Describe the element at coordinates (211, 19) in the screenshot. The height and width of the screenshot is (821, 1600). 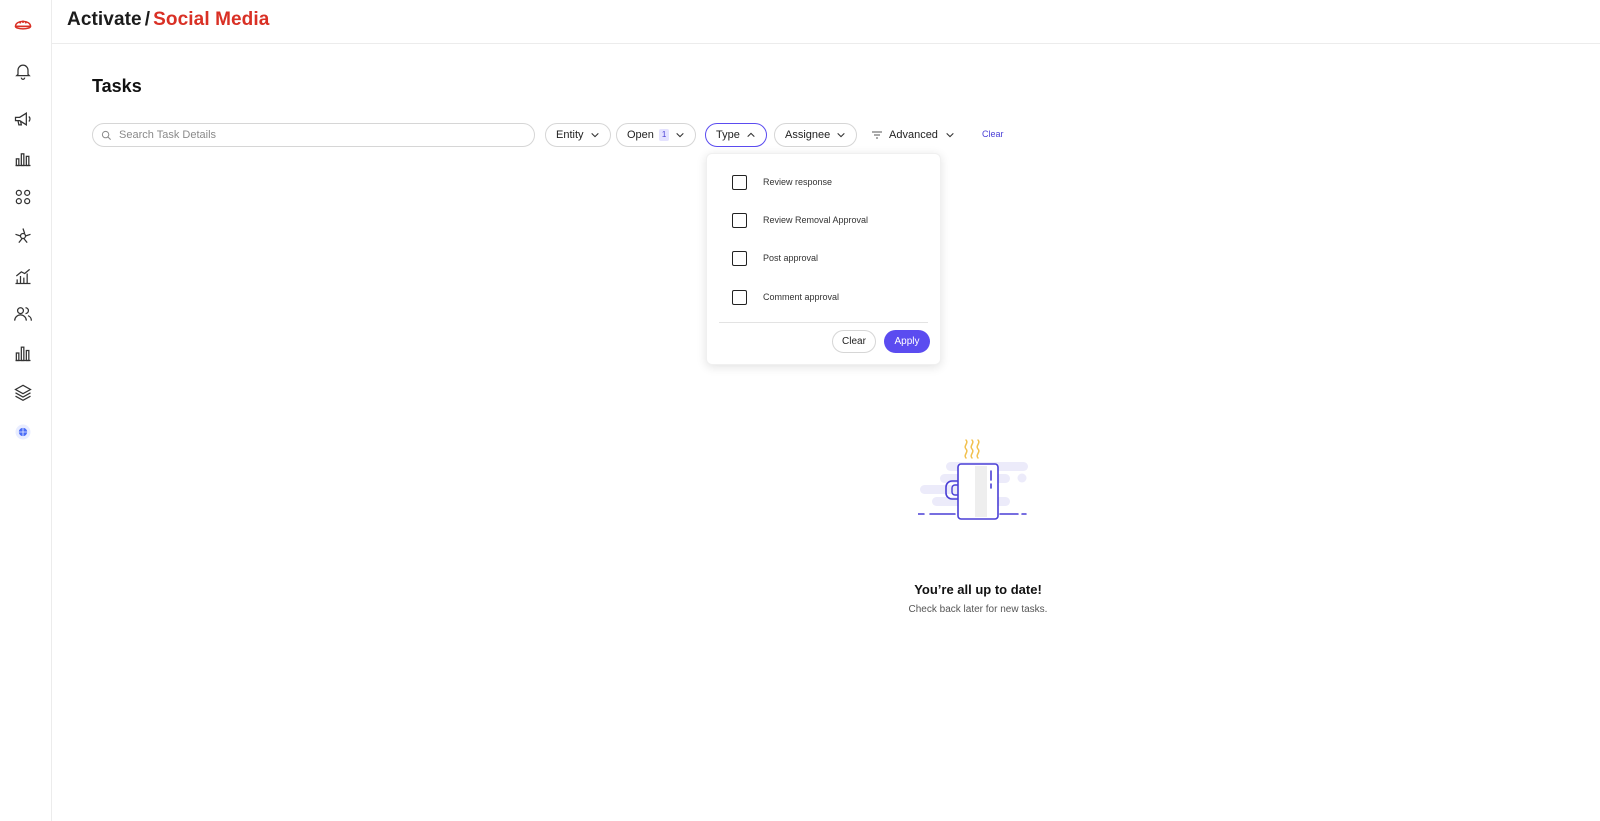
I see `breadcrumb-current: Social Media` at that location.